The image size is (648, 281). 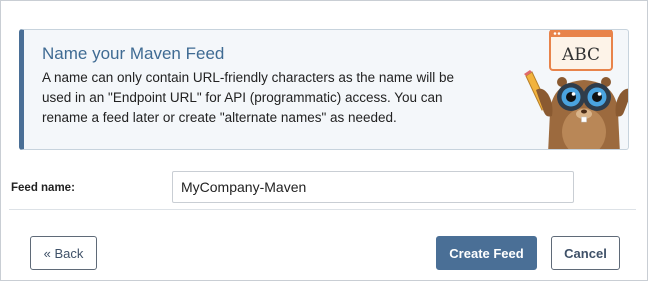 I want to click on back-button: « Back, so click(x=63, y=253).